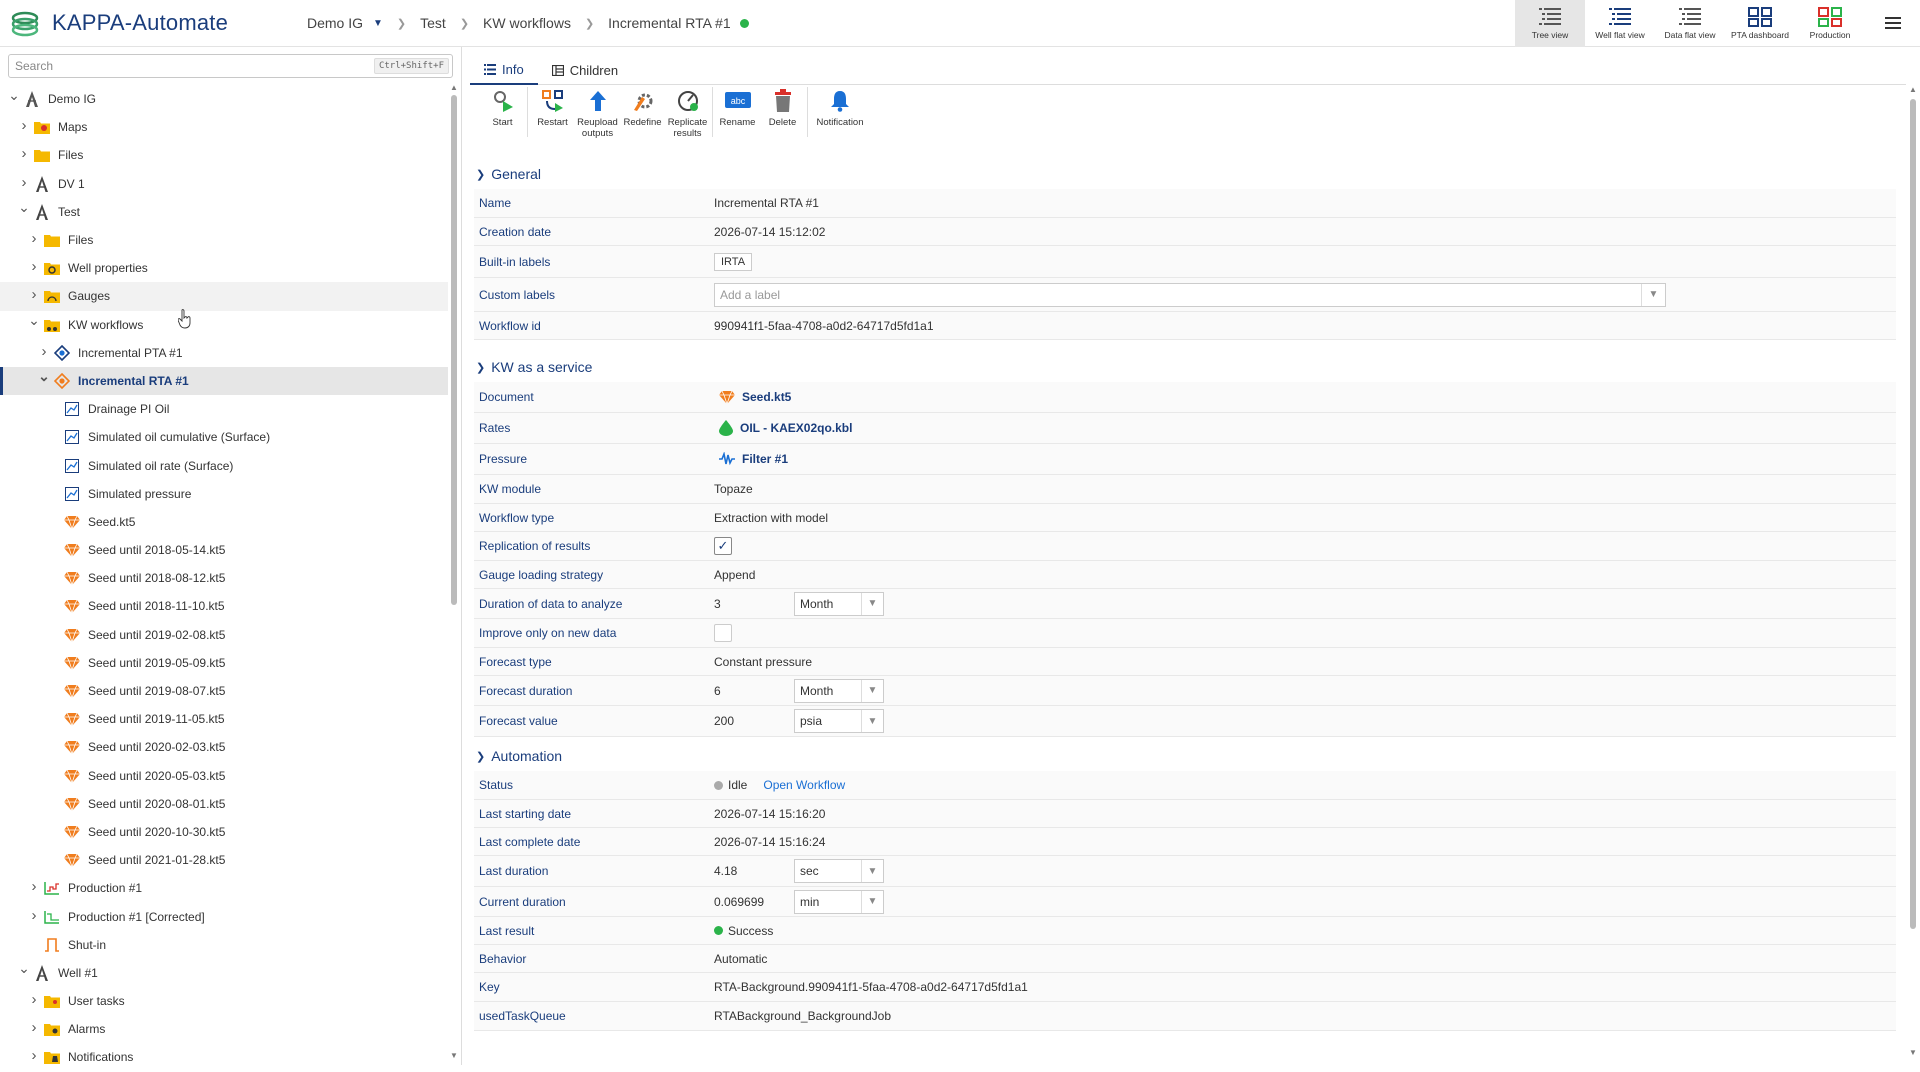 This screenshot has height=1072, width=1920. What do you see at coordinates (335, 23) in the screenshot?
I see `breadcrumb-item-demo-ig: Demo IG` at bounding box center [335, 23].